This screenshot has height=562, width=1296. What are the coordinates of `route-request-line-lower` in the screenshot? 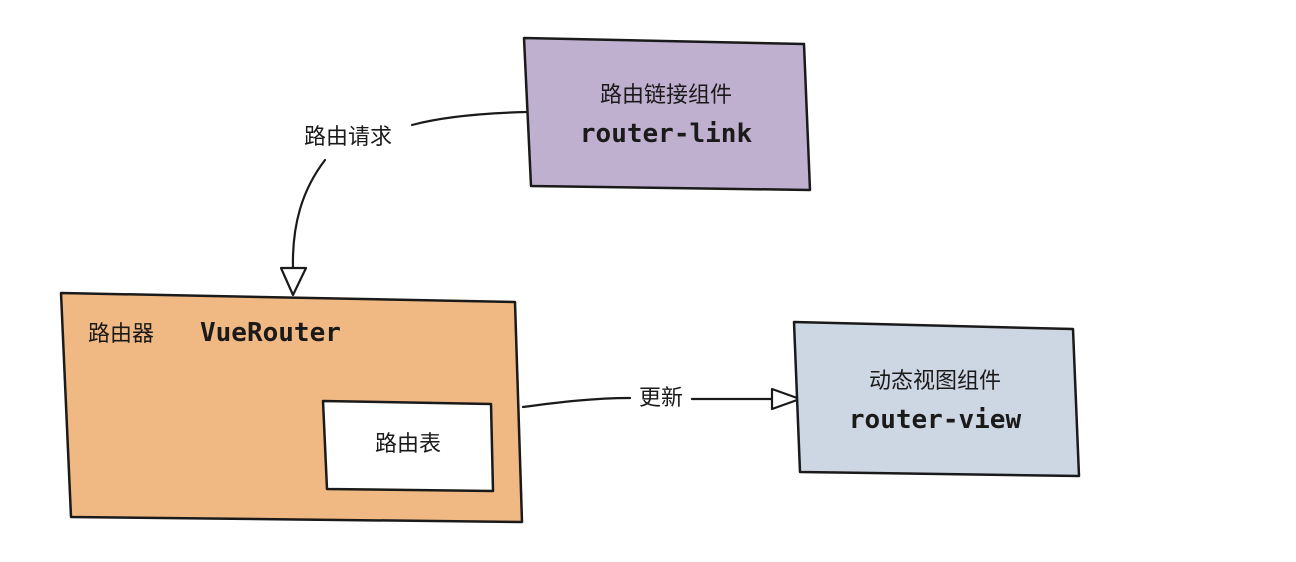 It's located at (309, 214).